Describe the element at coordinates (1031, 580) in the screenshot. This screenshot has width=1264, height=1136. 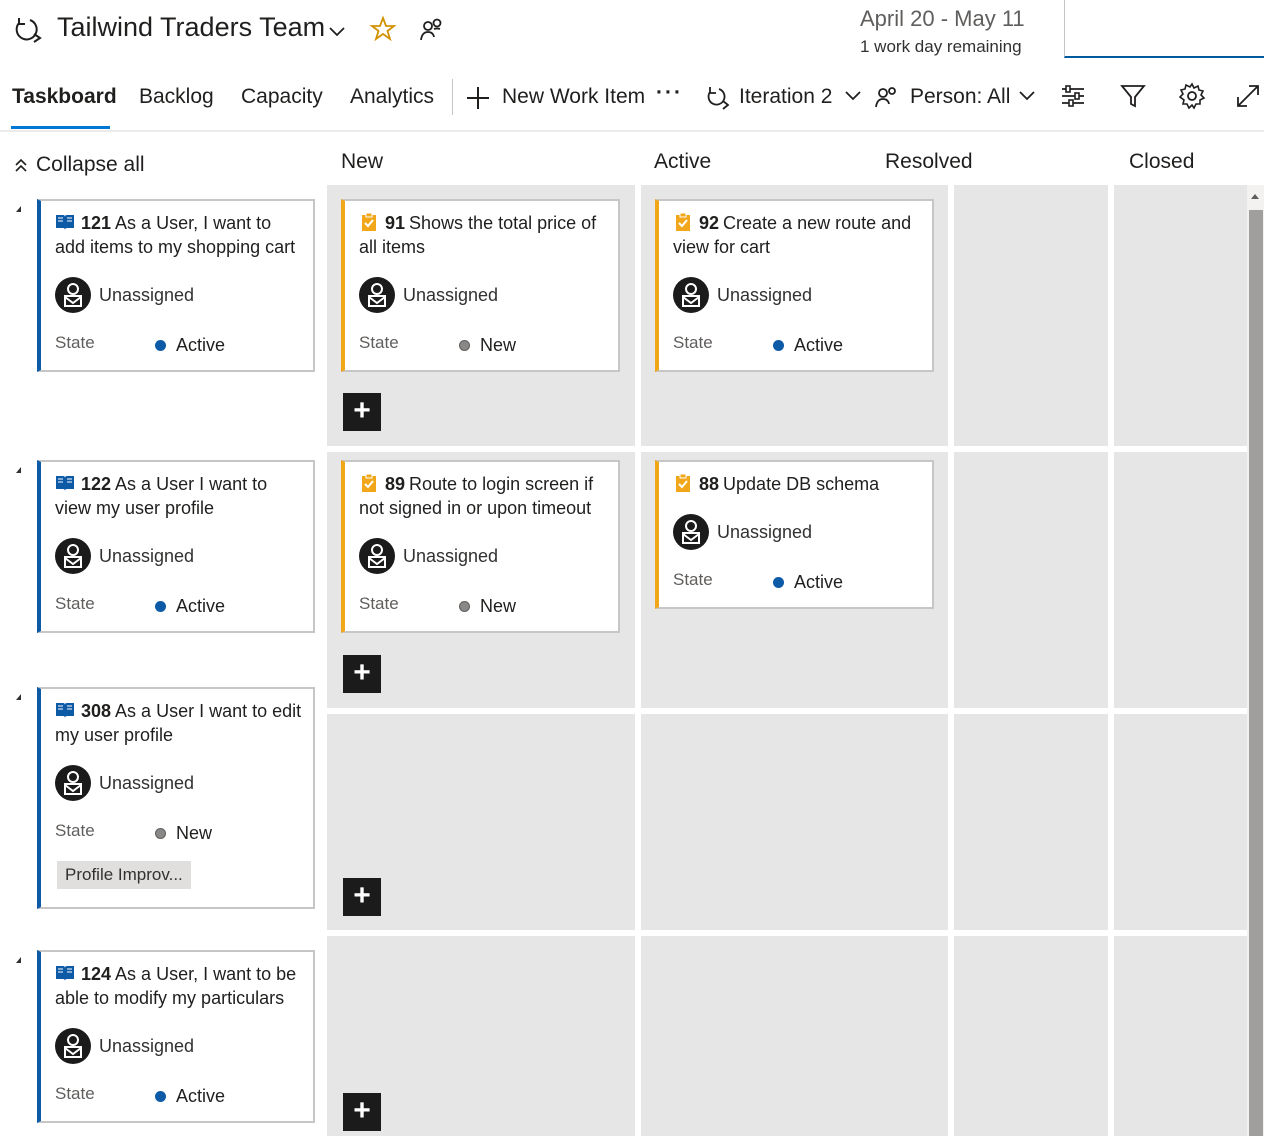
I see `cell-row2-resolved` at that location.